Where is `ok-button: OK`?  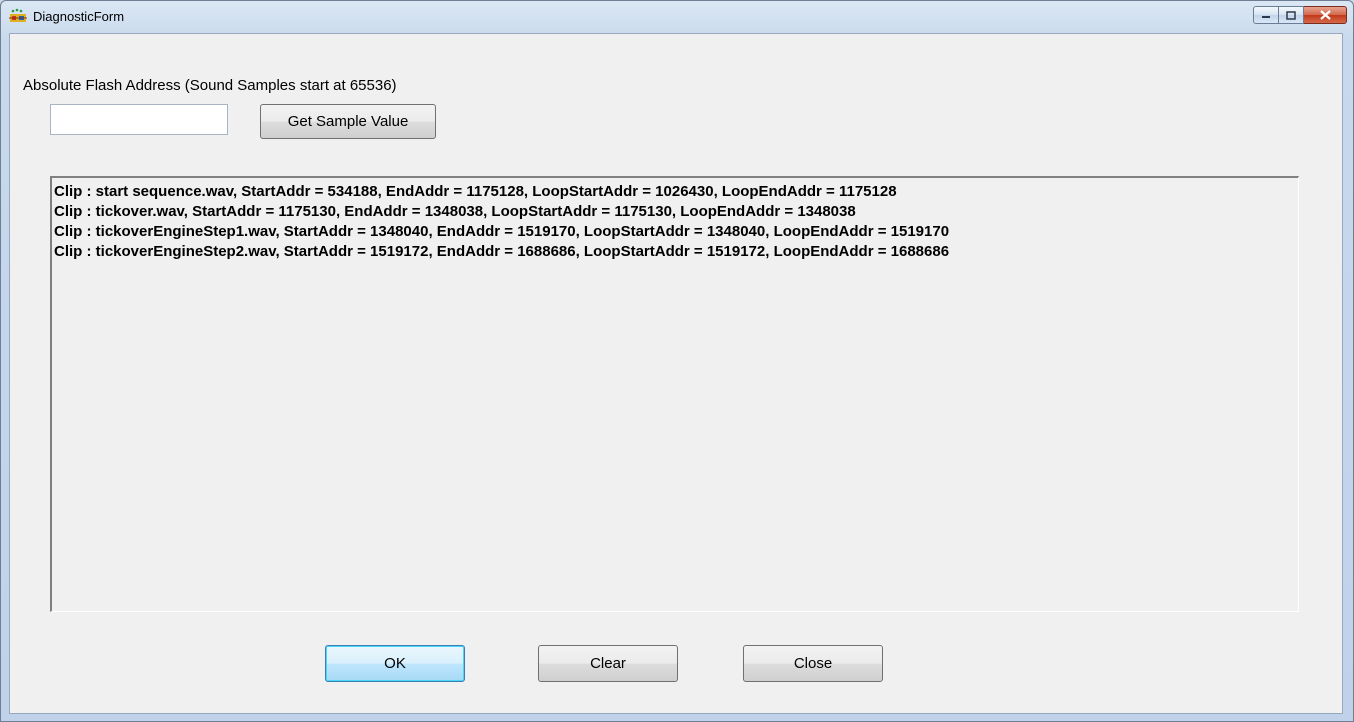 ok-button: OK is located at coordinates (395, 663).